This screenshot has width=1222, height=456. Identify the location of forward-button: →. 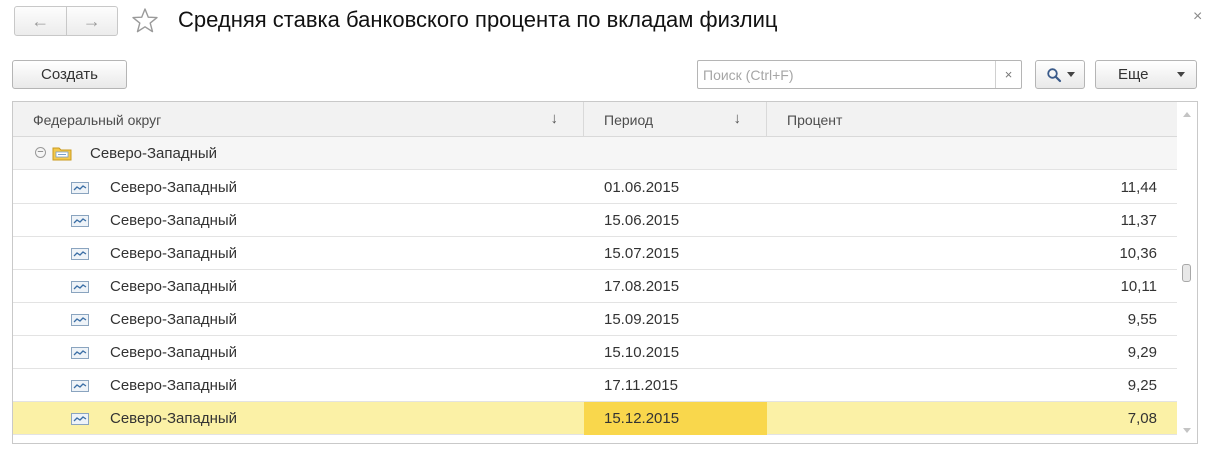
(91, 21).